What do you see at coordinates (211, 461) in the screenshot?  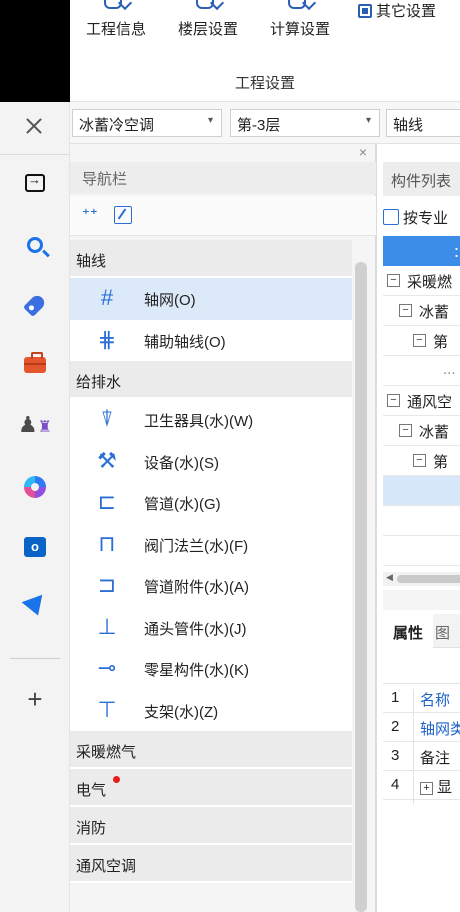 I see `nav-item-equipment: ⚒ 设备(水)(S)` at bounding box center [211, 461].